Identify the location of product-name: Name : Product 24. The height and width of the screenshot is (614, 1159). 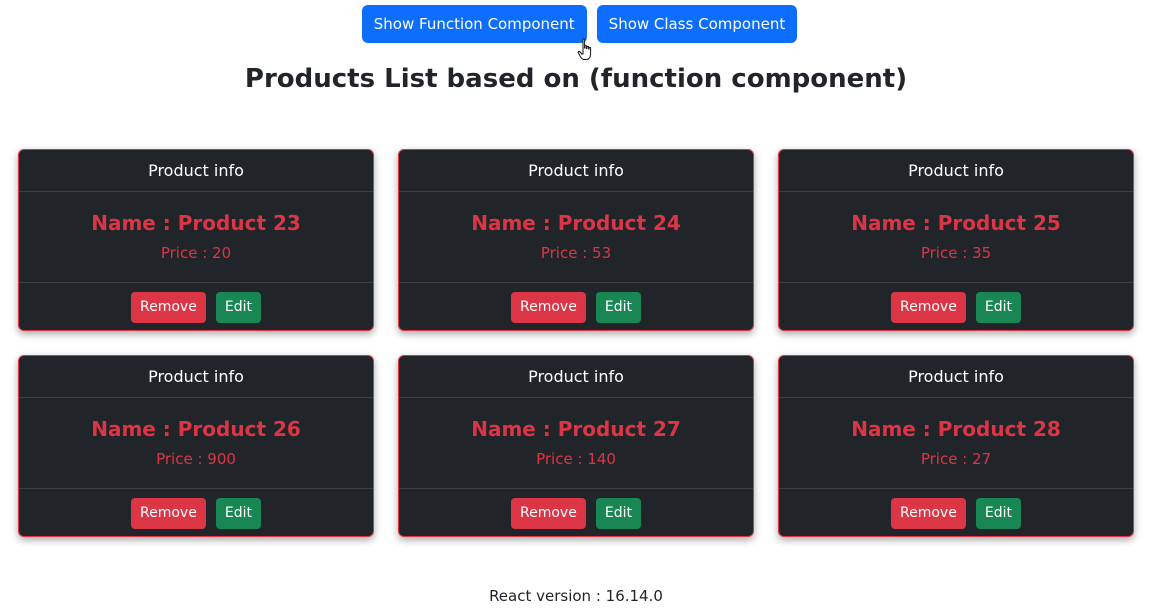
(576, 223).